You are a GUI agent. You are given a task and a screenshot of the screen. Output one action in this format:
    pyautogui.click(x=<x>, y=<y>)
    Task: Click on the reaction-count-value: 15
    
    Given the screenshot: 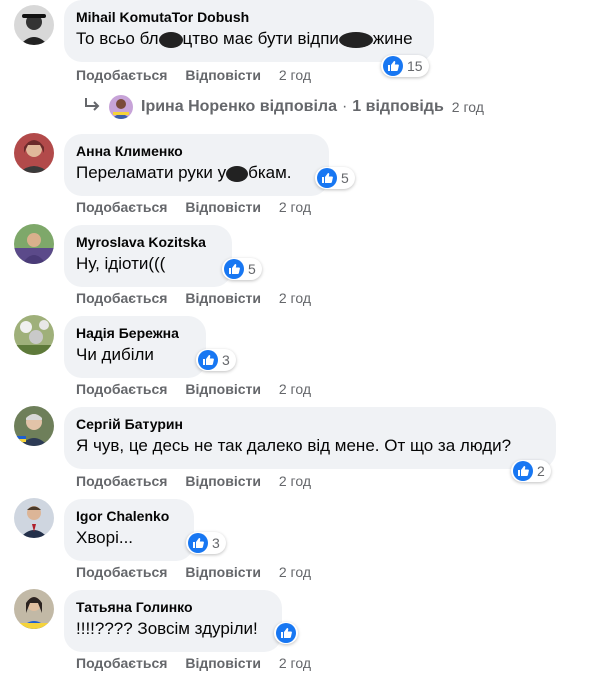 What is the action you would take?
    pyautogui.click(x=415, y=66)
    